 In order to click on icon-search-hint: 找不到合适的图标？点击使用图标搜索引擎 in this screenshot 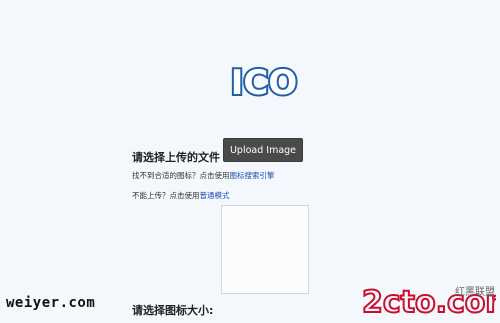, I will do `click(203, 175)`.